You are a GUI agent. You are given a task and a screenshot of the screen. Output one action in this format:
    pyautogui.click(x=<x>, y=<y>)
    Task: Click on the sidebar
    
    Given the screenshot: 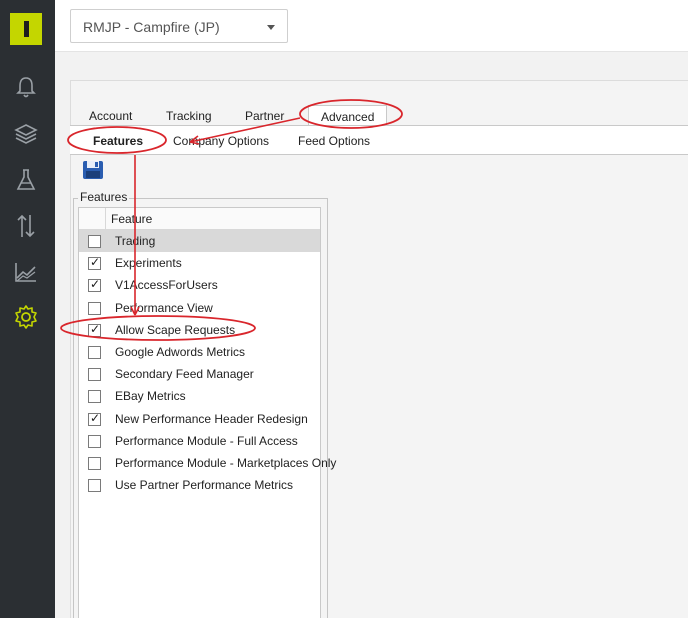 What is the action you would take?
    pyautogui.click(x=27, y=309)
    